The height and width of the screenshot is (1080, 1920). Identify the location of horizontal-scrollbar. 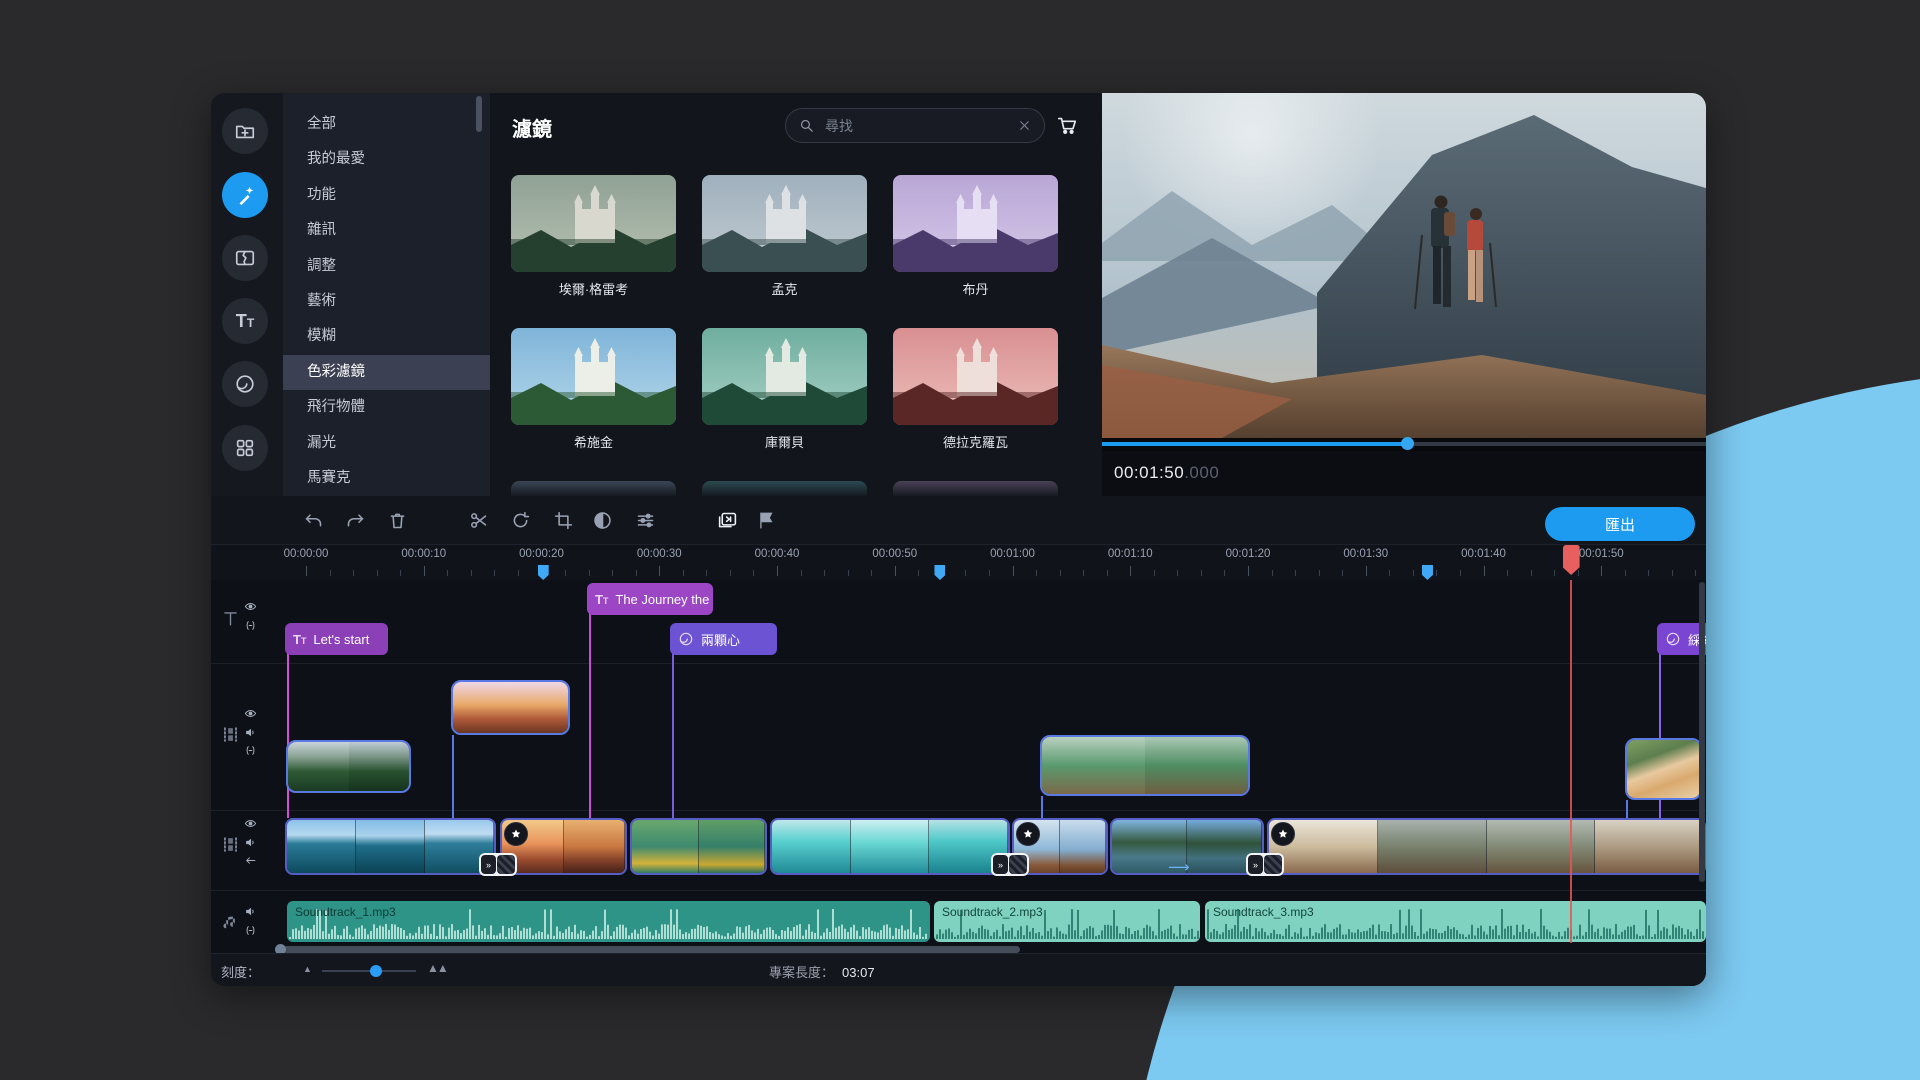
(647, 949).